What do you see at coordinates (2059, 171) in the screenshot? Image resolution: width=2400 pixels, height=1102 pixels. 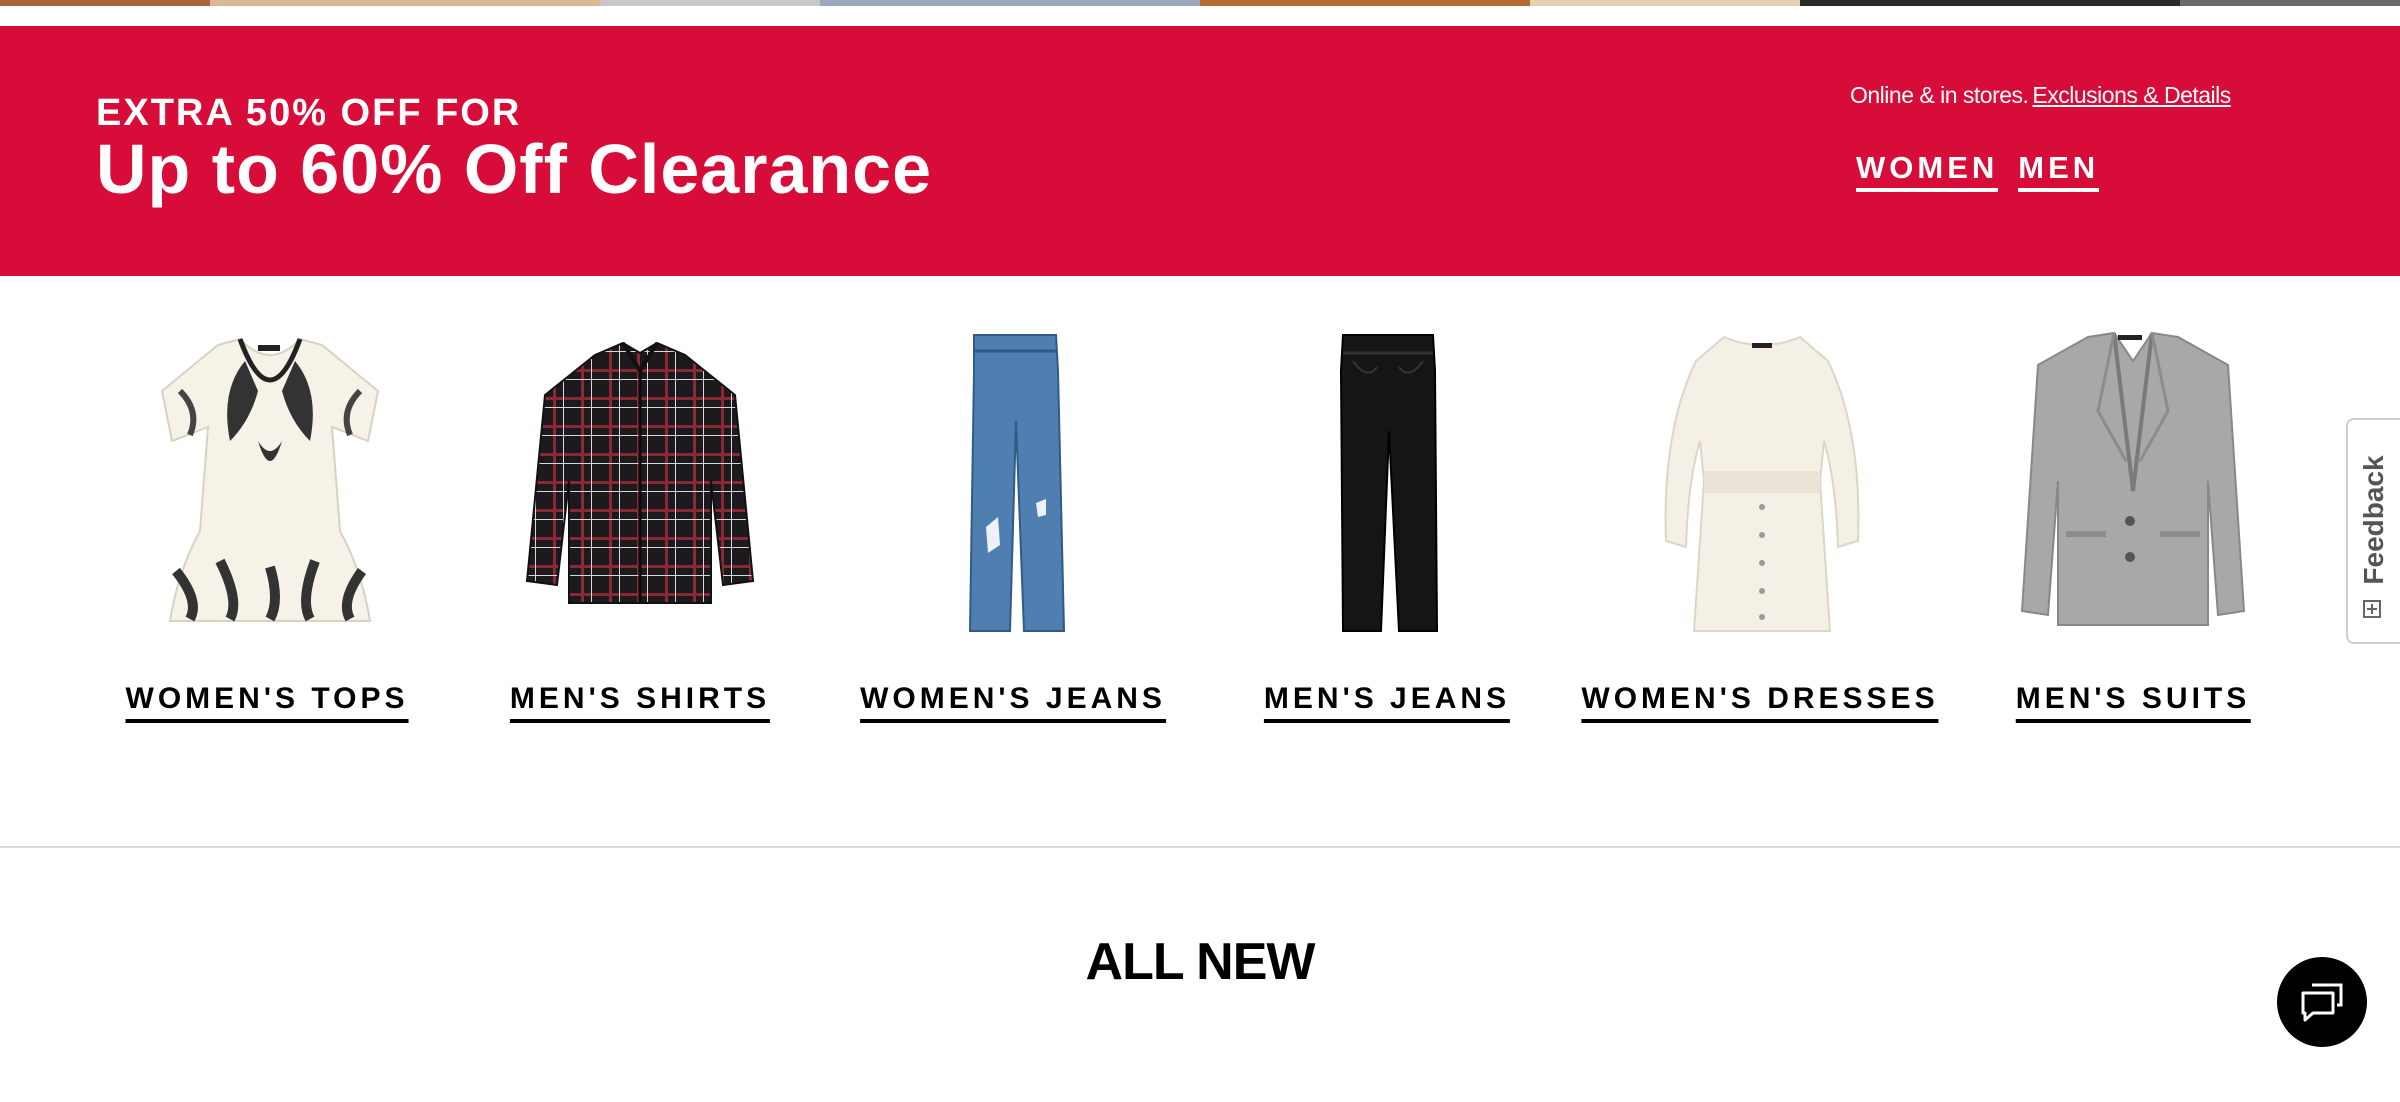 I see `shop-men-link: MEN` at bounding box center [2059, 171].